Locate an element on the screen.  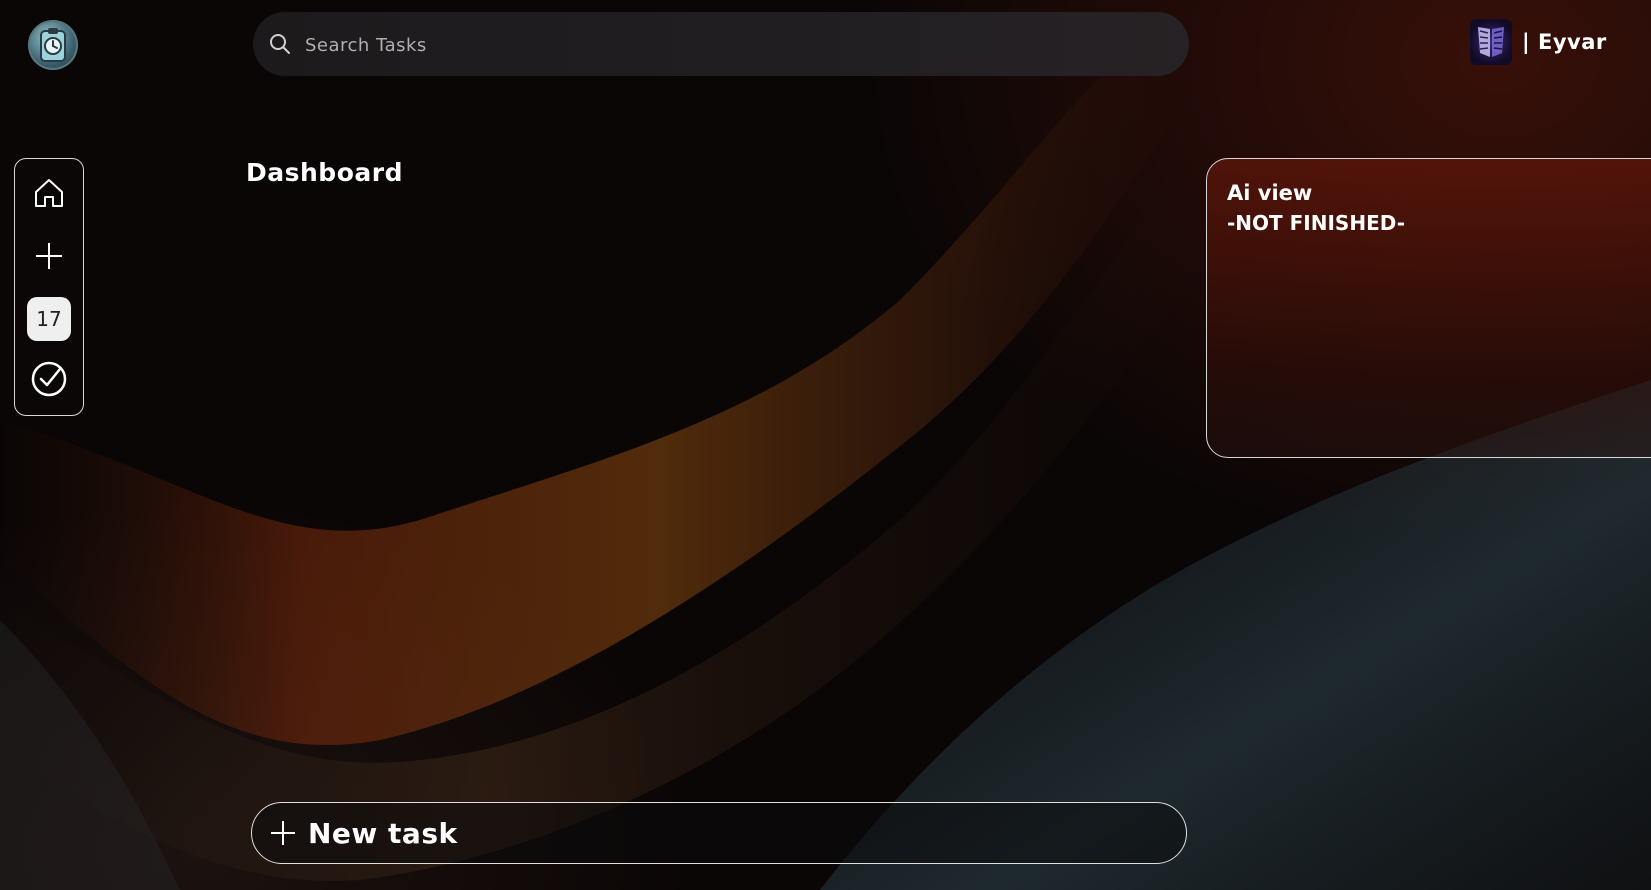
ai-panel-status: -NOT FINISHED- is located at coordinates (1316, 223).